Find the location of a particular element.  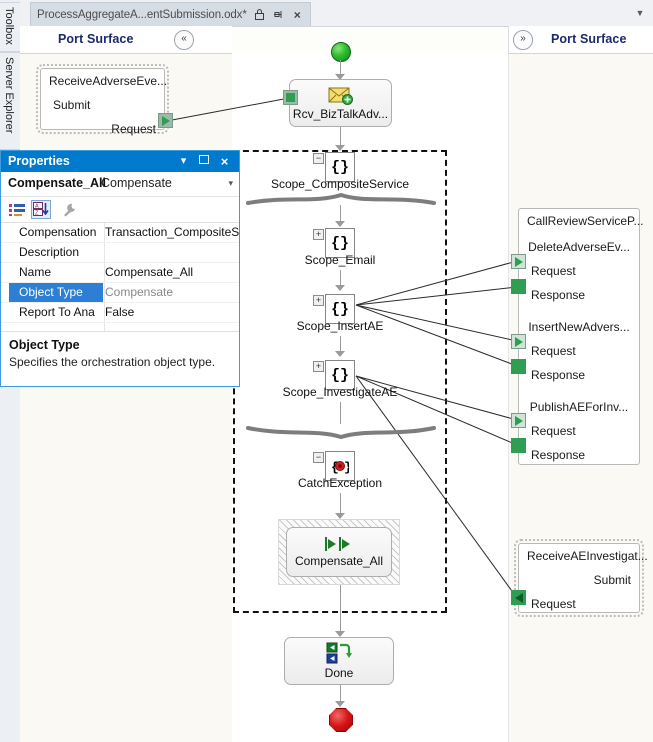

right-port-surface-title: Port Surface is located at coordinates (589, 39).